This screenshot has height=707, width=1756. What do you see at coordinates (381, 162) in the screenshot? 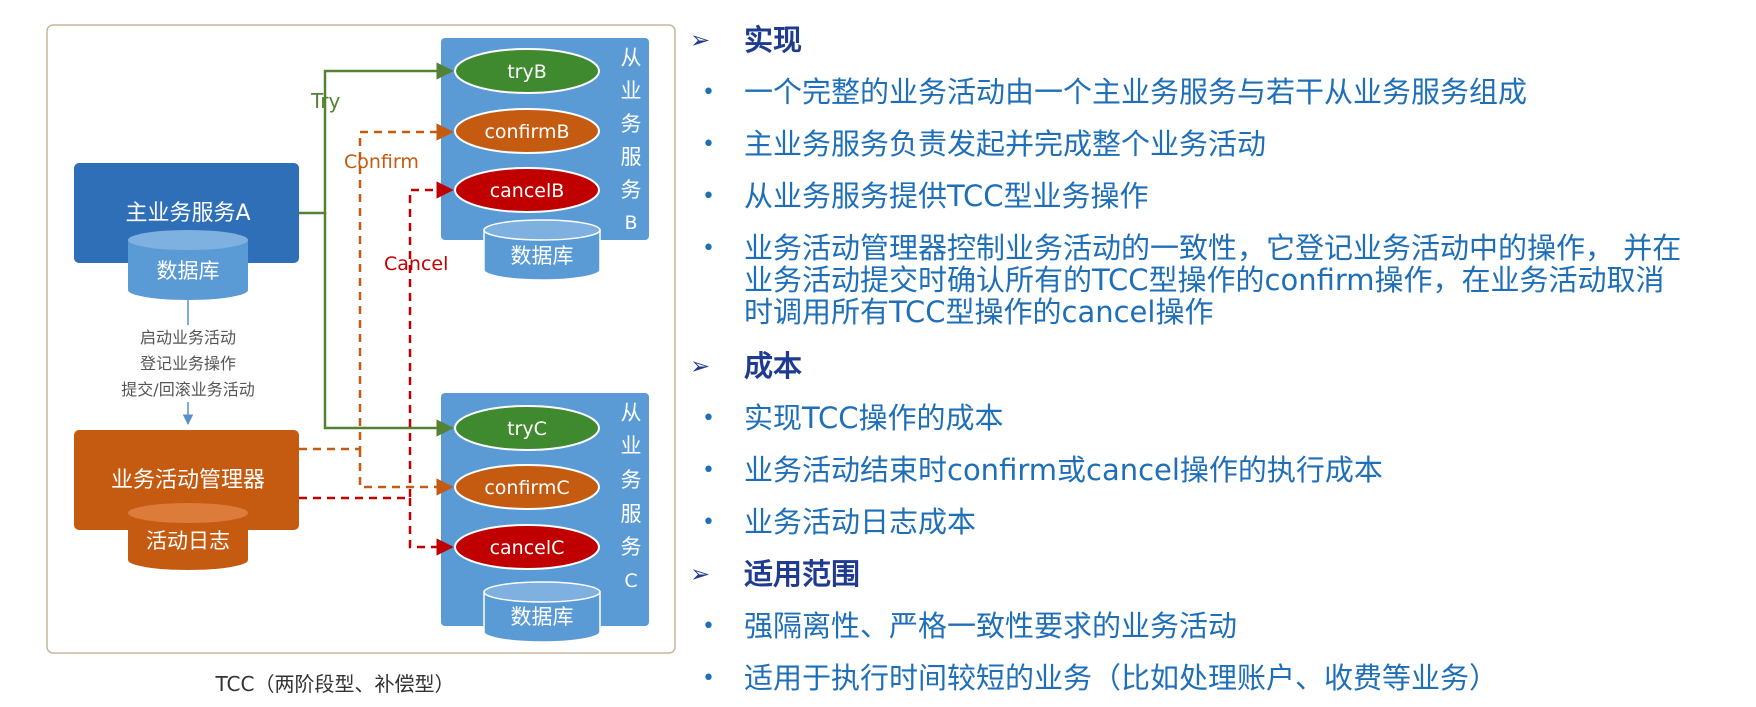
I see `confirm-label: Confirm` at bounding box center [381, 162].